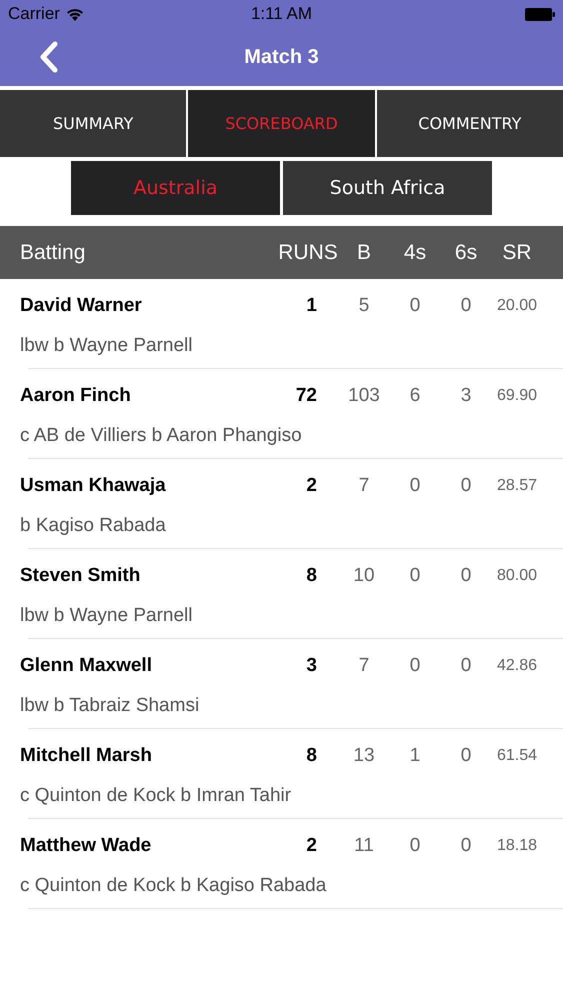  What do you see at coordinates (281, 123) in the screenshot?
I see `tab: SCOREBOARD` at bounding box center [281, 123].